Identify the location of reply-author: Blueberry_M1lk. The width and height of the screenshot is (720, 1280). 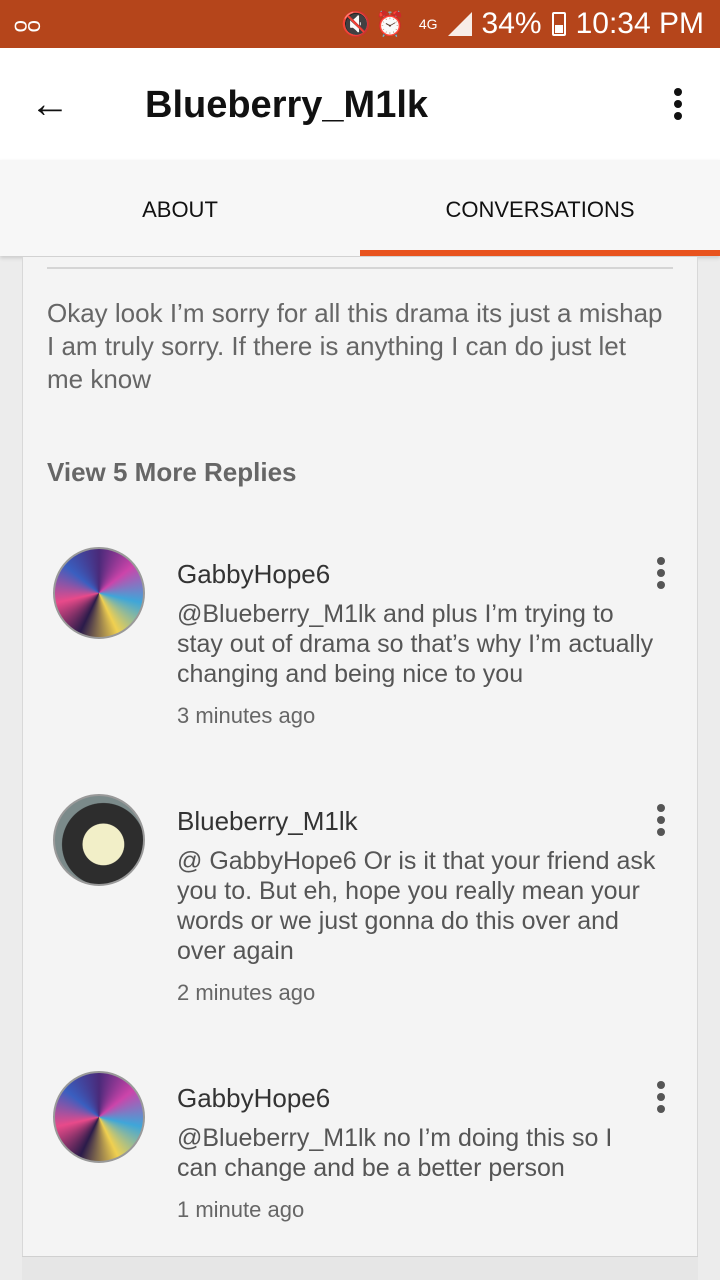
(267, 821).